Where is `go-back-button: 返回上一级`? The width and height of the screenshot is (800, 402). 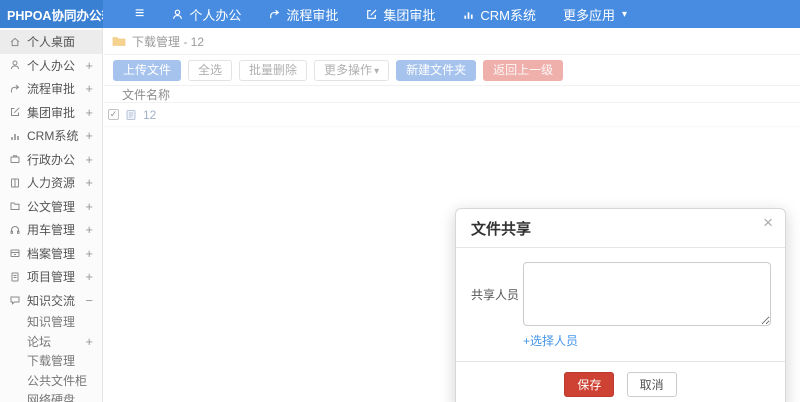 go-back-button: 返回上一级 is located at coordinates (523, 70).